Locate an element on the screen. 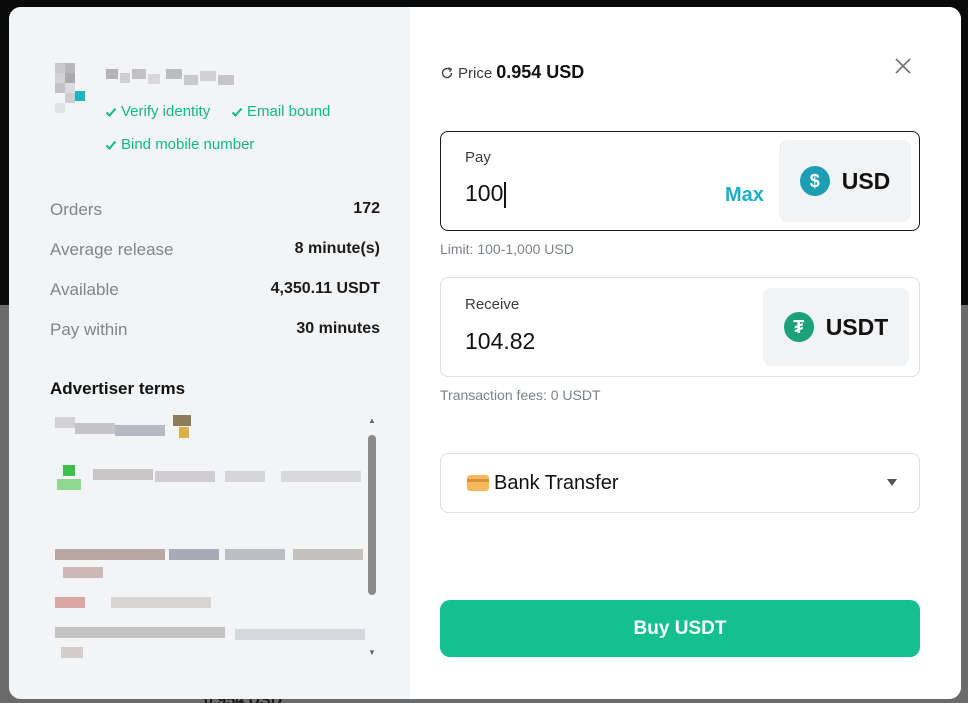  pay-currency-selector: $ USD is located at coordinates (845, 181).